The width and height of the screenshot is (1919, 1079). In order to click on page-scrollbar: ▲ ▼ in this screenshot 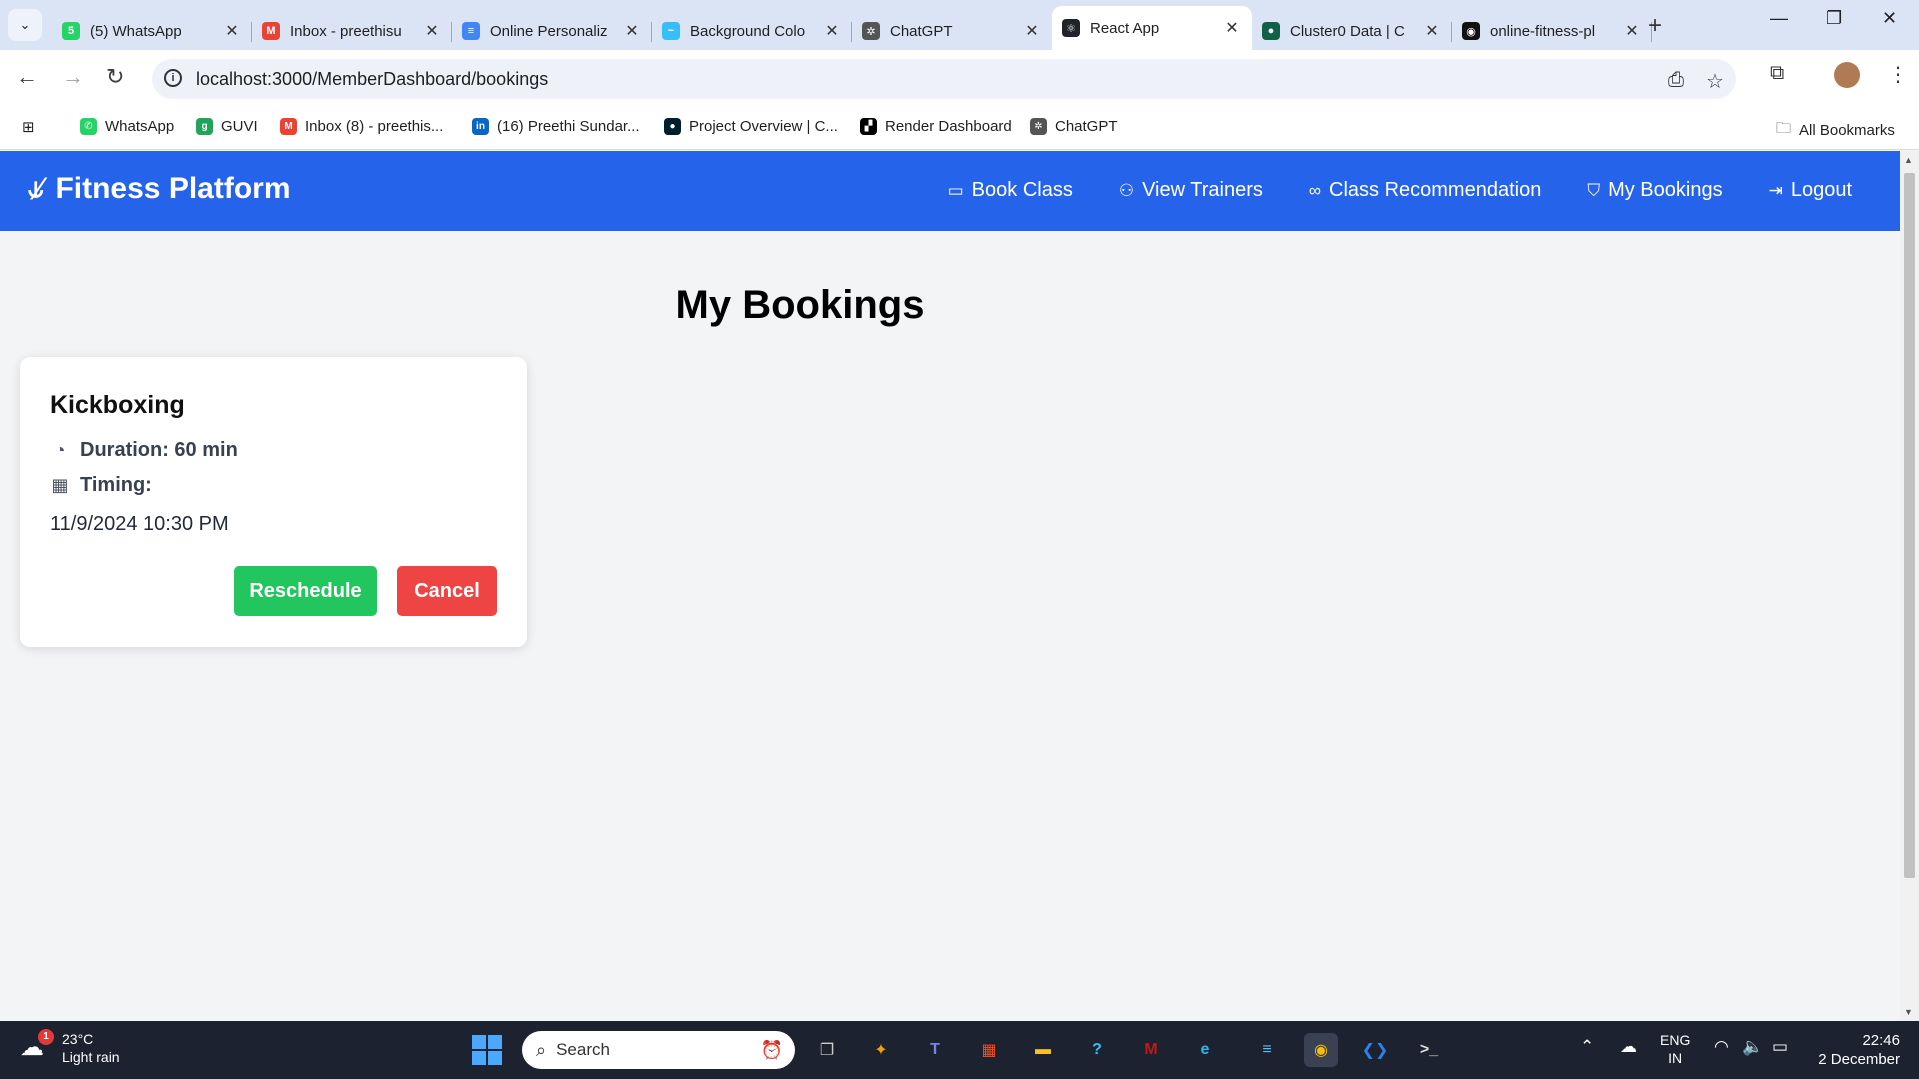, I will do `click(1909, 586)`.